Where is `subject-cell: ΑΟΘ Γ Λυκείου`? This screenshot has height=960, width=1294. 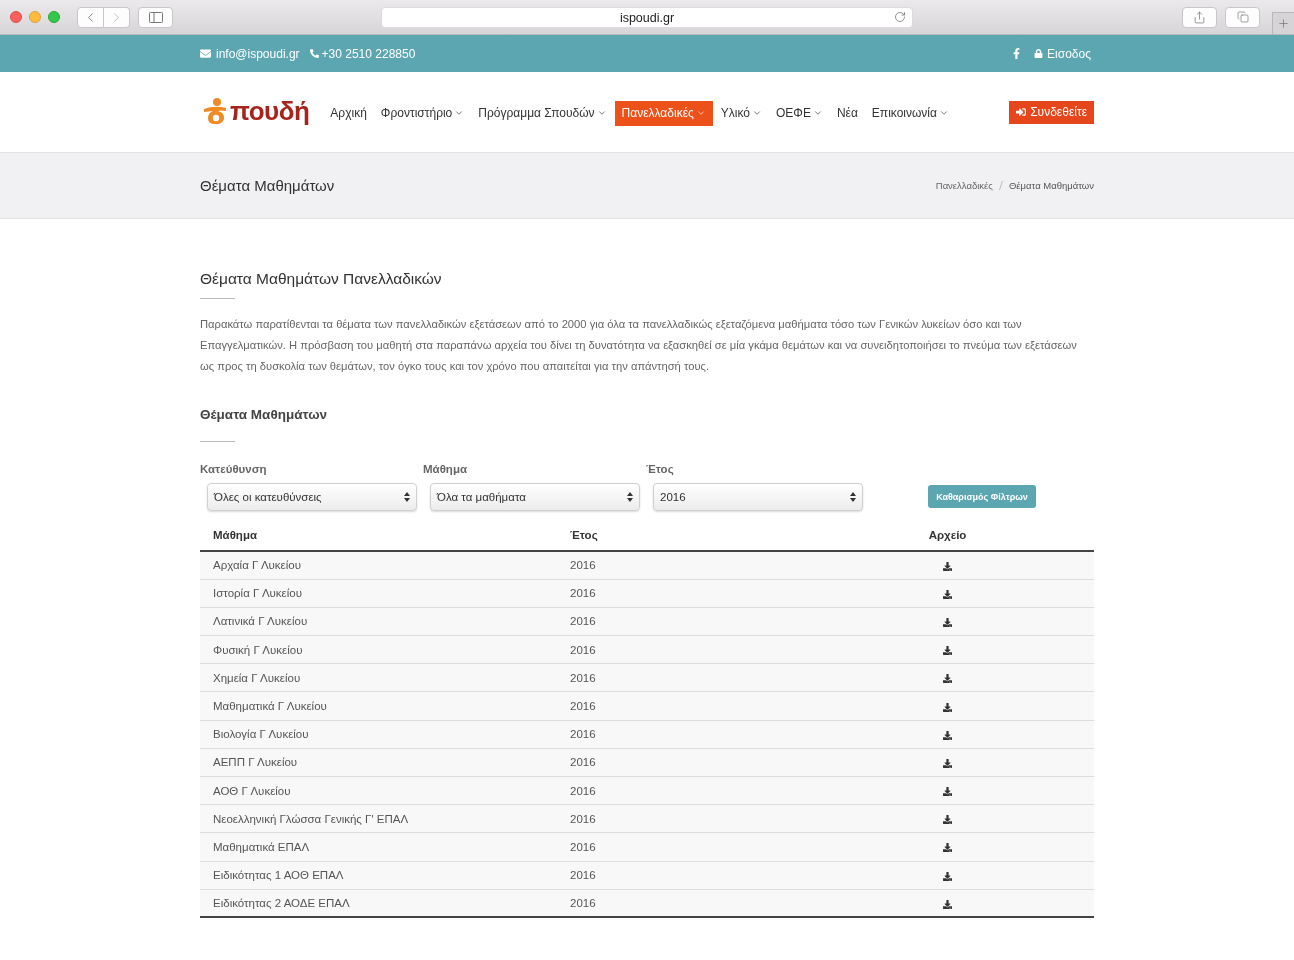
subject-cell: ΑΟΘ Γ Λυκείου is located at coordinates (252, 790).